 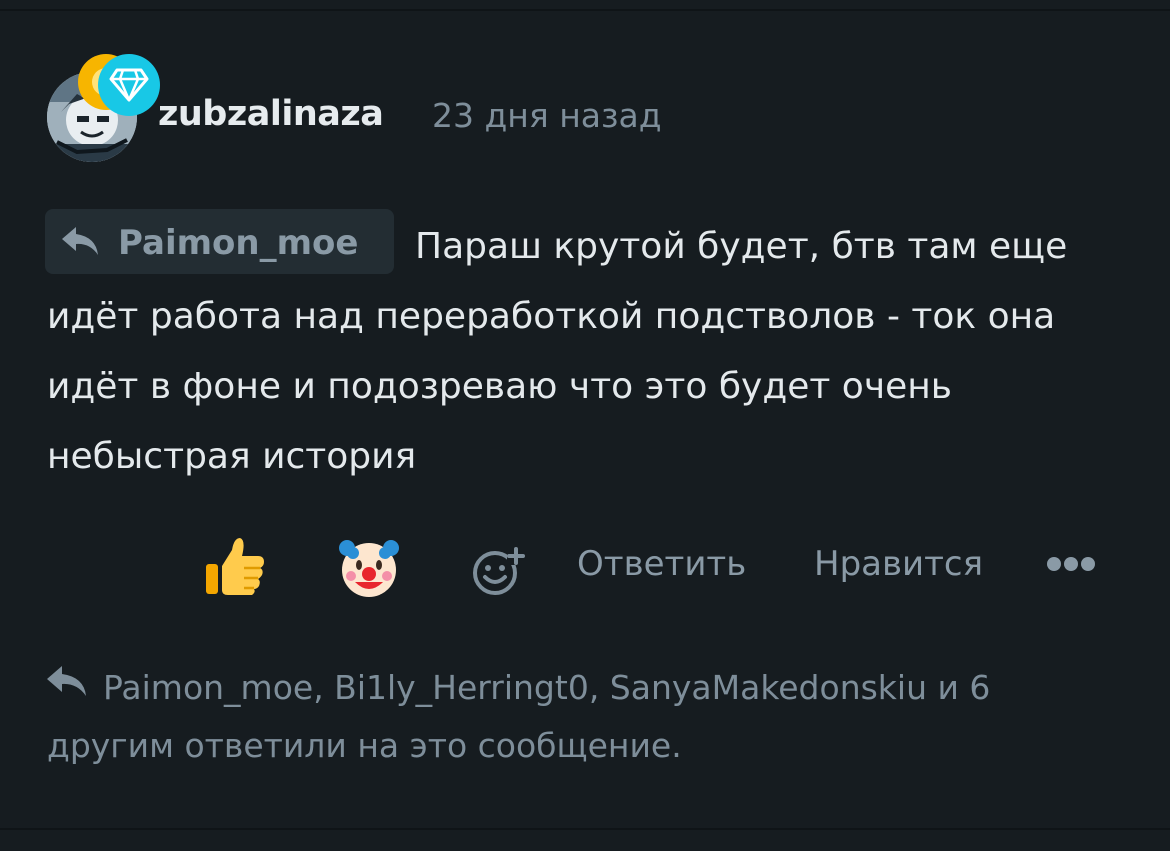 I want to click on diamond-badge-icon, so click(x=129, y=85).